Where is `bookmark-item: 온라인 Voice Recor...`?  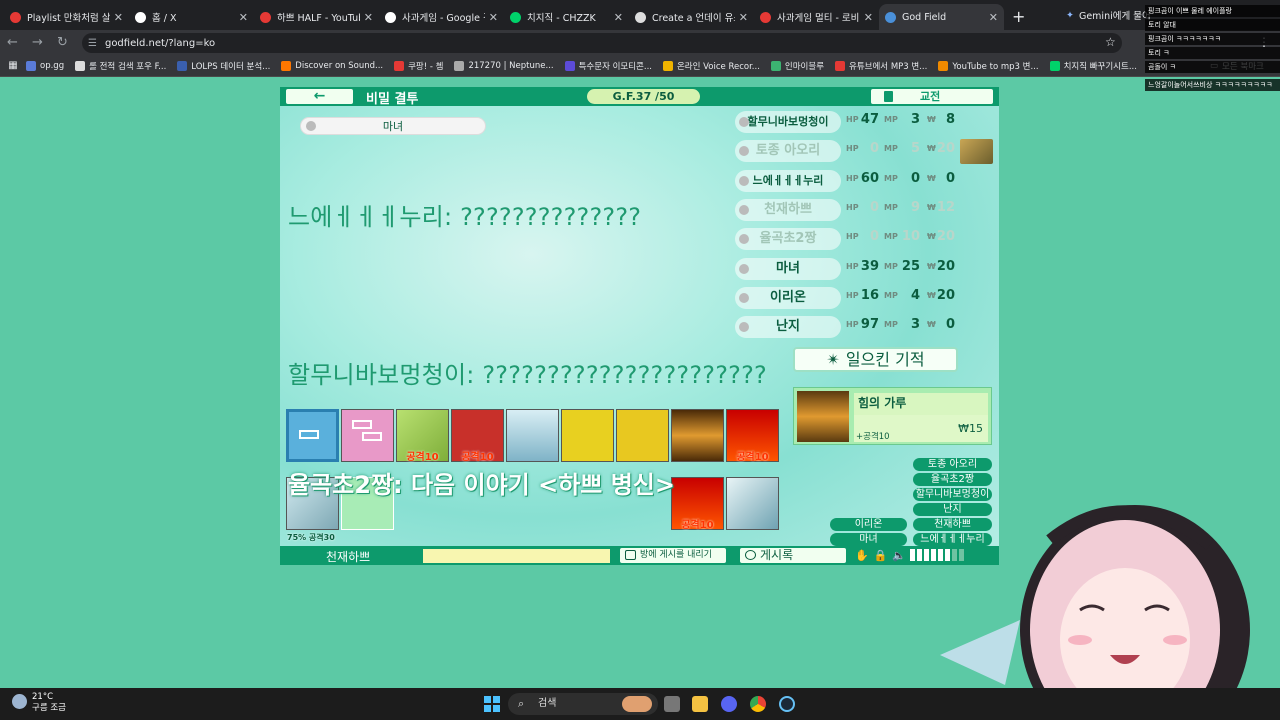
bookmark-item: 온라인 Voice Recor... is located at coordinates (711, 66).